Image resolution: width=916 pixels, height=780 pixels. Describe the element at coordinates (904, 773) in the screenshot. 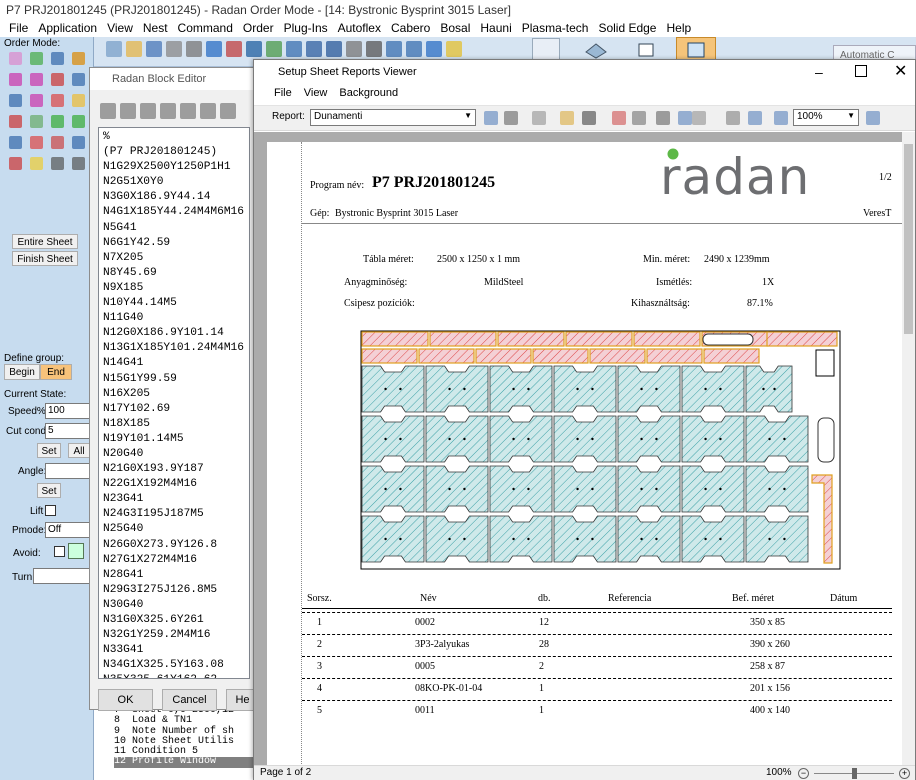

I see `zoom-in-button: +` at that location.